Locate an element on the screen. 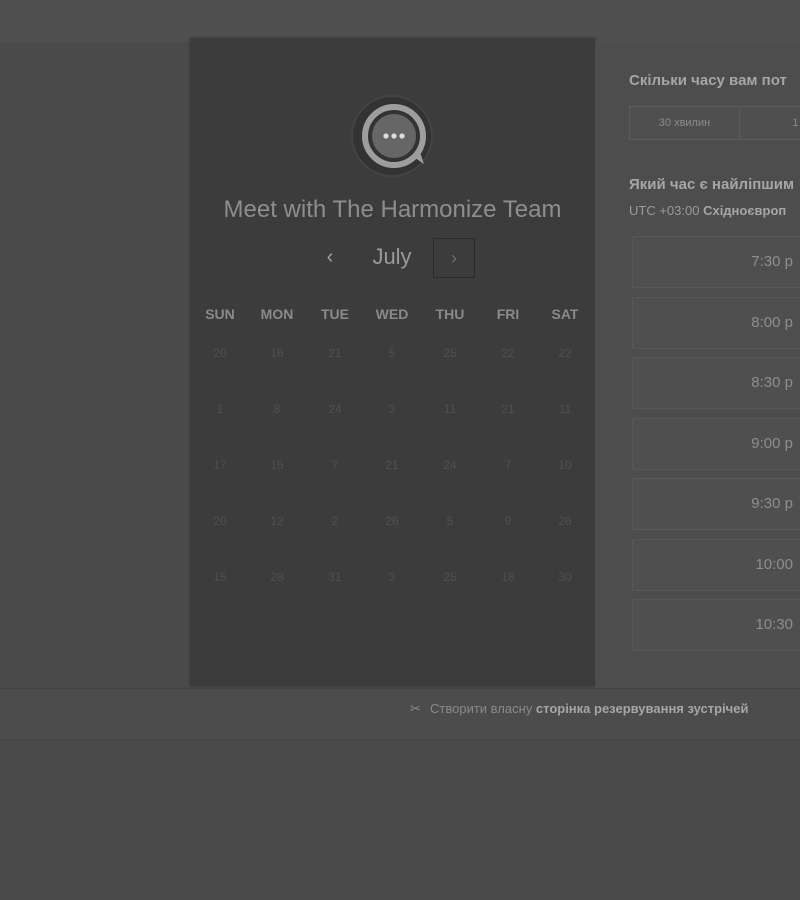  month-navigation: ‹ July › is located at coordinates (392, 260).